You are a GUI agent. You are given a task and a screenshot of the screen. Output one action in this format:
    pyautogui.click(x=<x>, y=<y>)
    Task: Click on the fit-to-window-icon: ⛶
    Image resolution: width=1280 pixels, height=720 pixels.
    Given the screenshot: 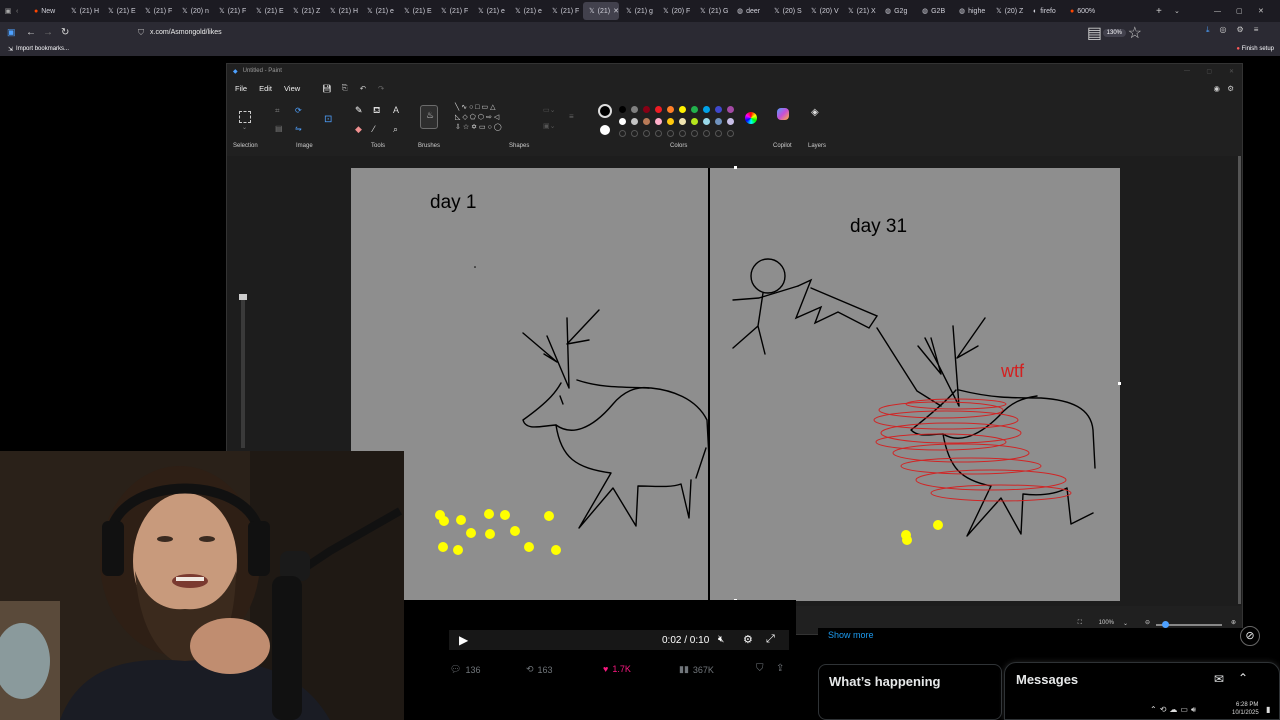 What is the action you would take?
    pyautogui.click(x=1080, y=623)
    